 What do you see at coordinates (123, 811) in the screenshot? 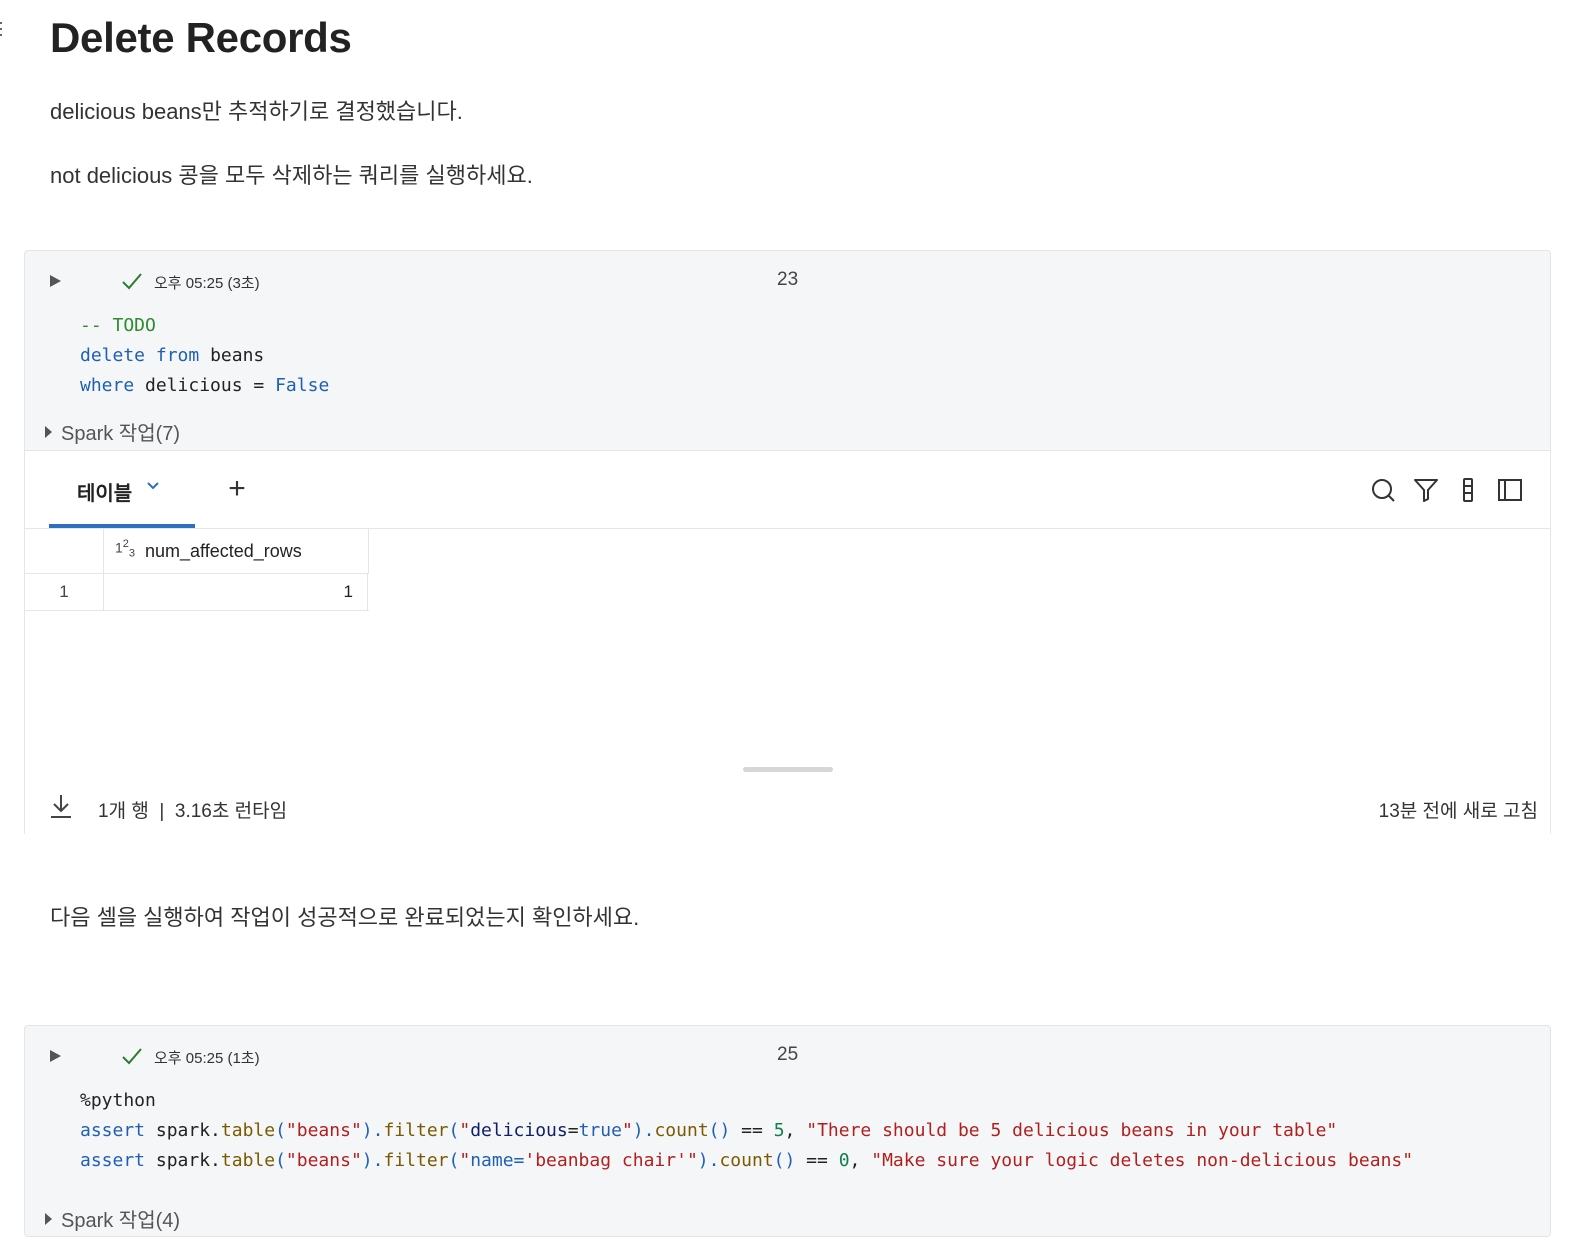
I see `row-count: 1개 행` at bounding box center [123, 811].